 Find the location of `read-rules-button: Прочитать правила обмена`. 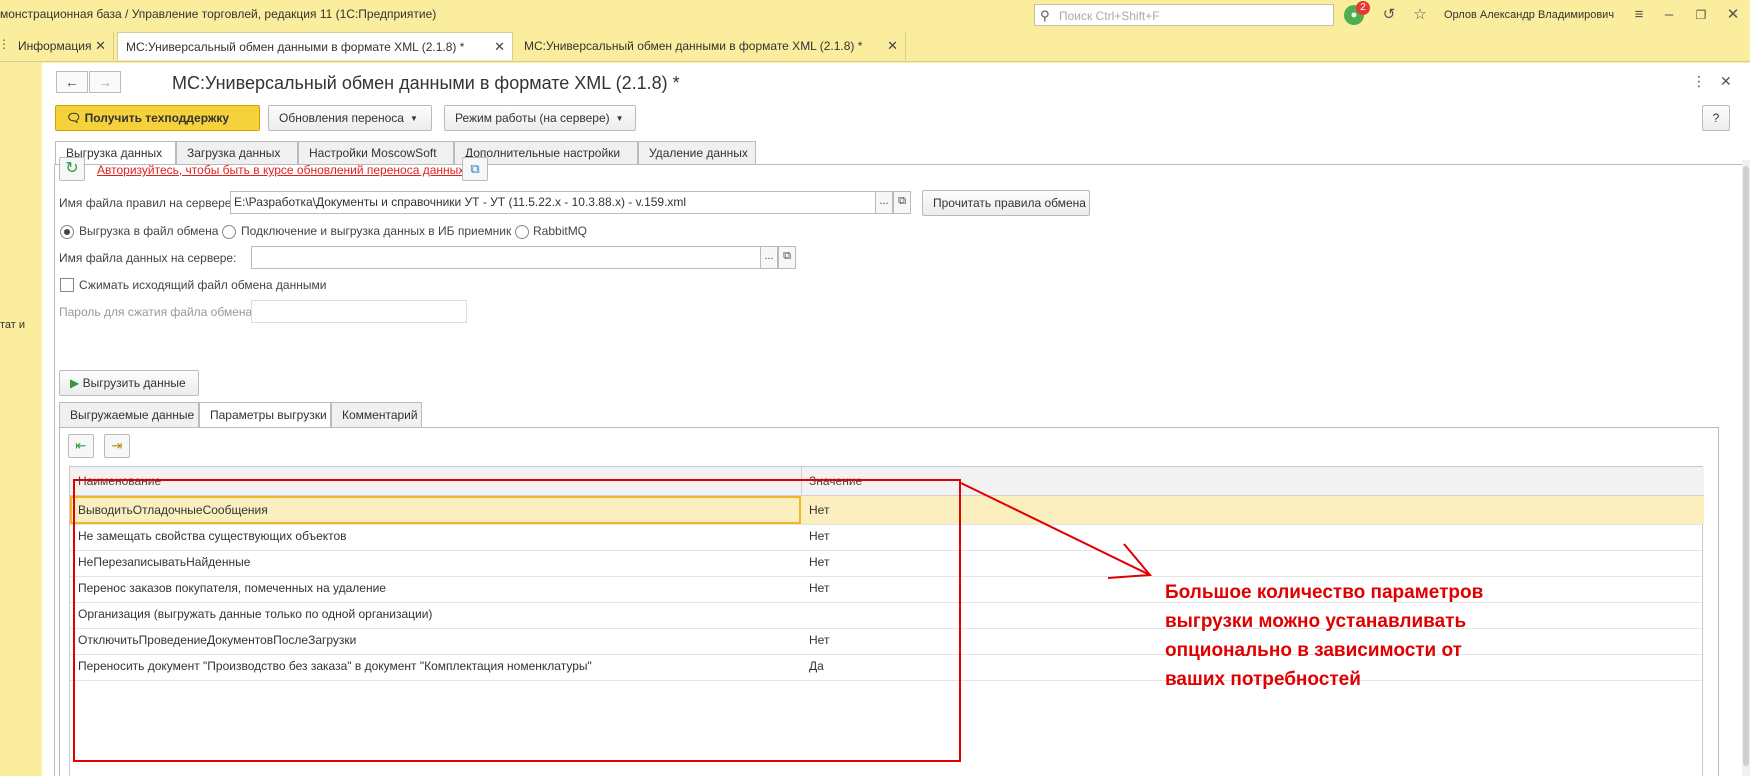

read-rules-button: Прочитать правила обмена is located at coordinates (1006, 203).